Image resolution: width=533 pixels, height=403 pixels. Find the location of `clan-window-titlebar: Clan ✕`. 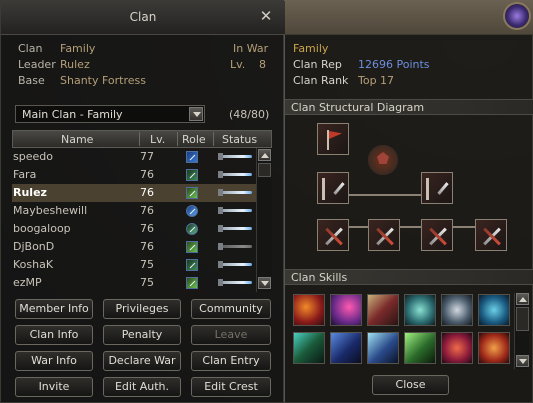

clan-window-titlebar: Clan ✕ is located at coordinates (143, 18).